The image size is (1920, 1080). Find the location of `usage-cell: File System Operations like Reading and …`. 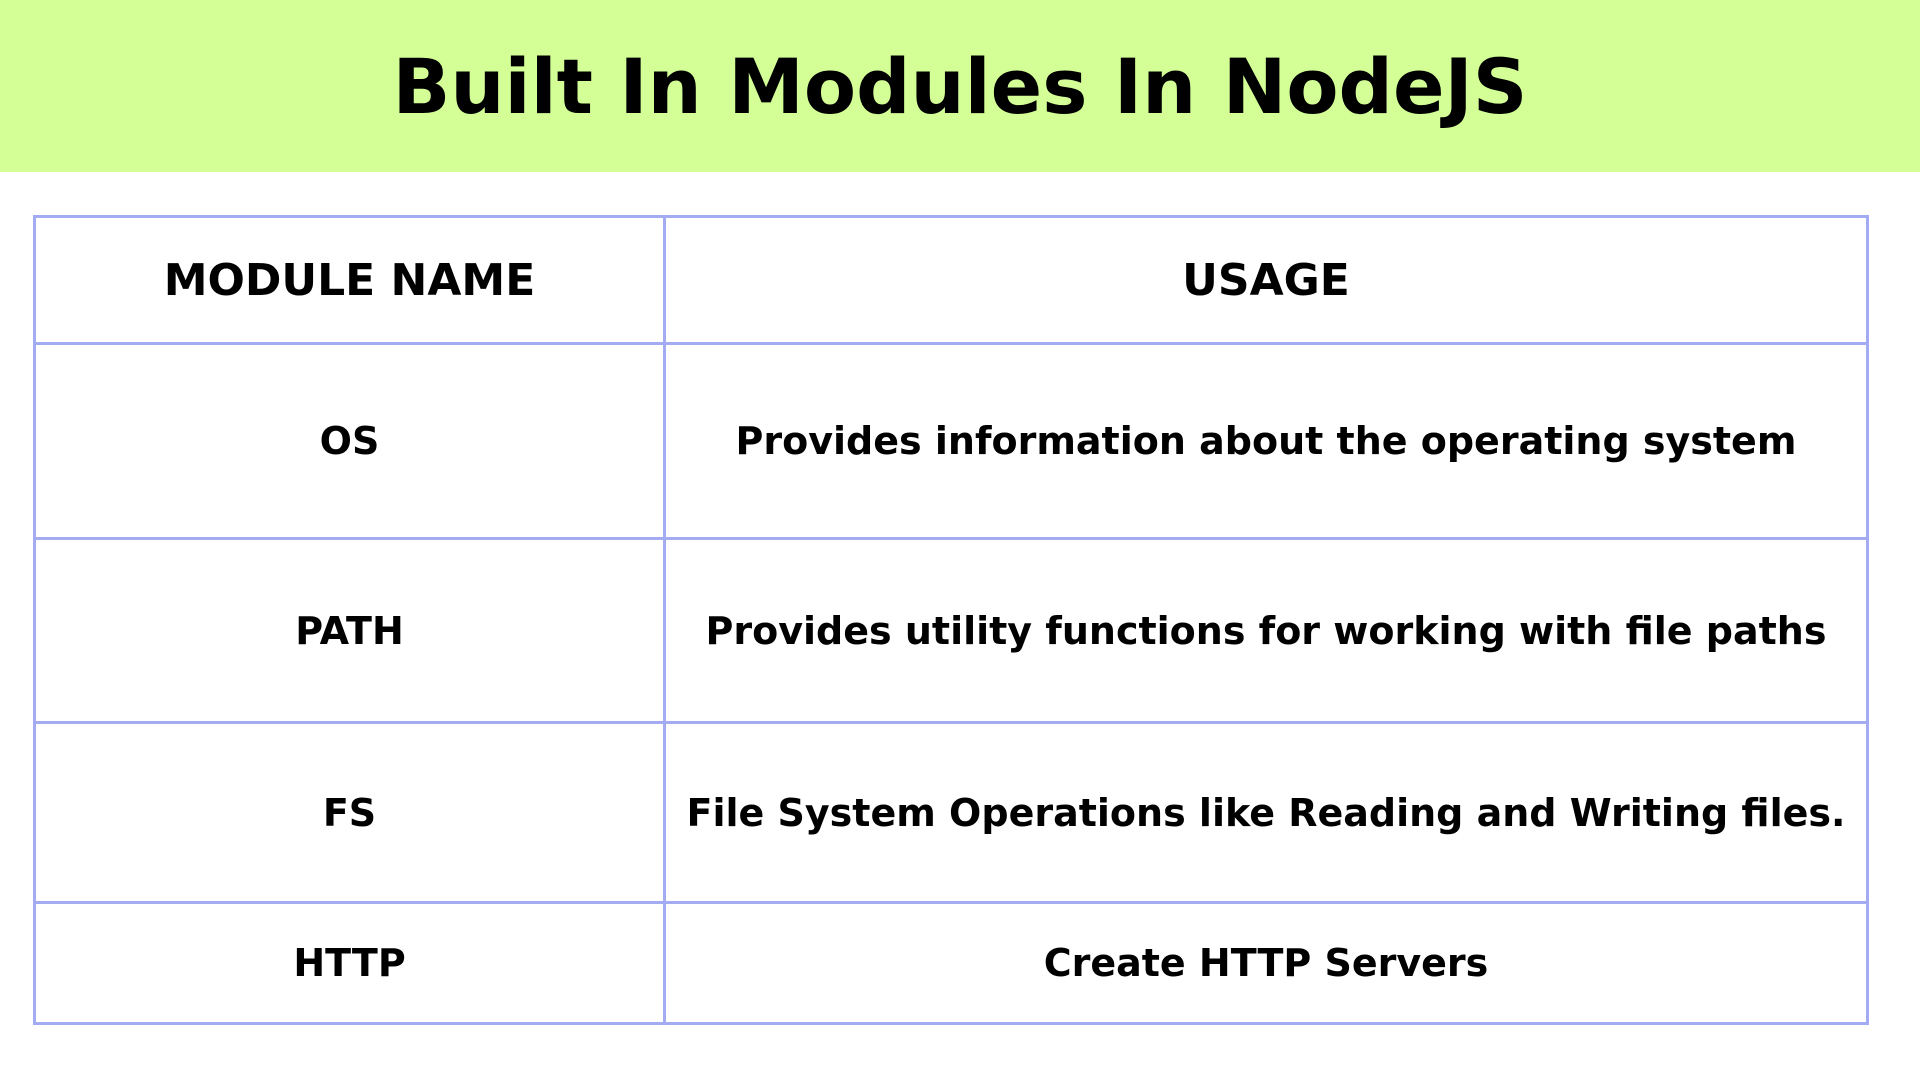

usage-cell: File System Operations like Reading and … is located at coordinates (1266, 812).